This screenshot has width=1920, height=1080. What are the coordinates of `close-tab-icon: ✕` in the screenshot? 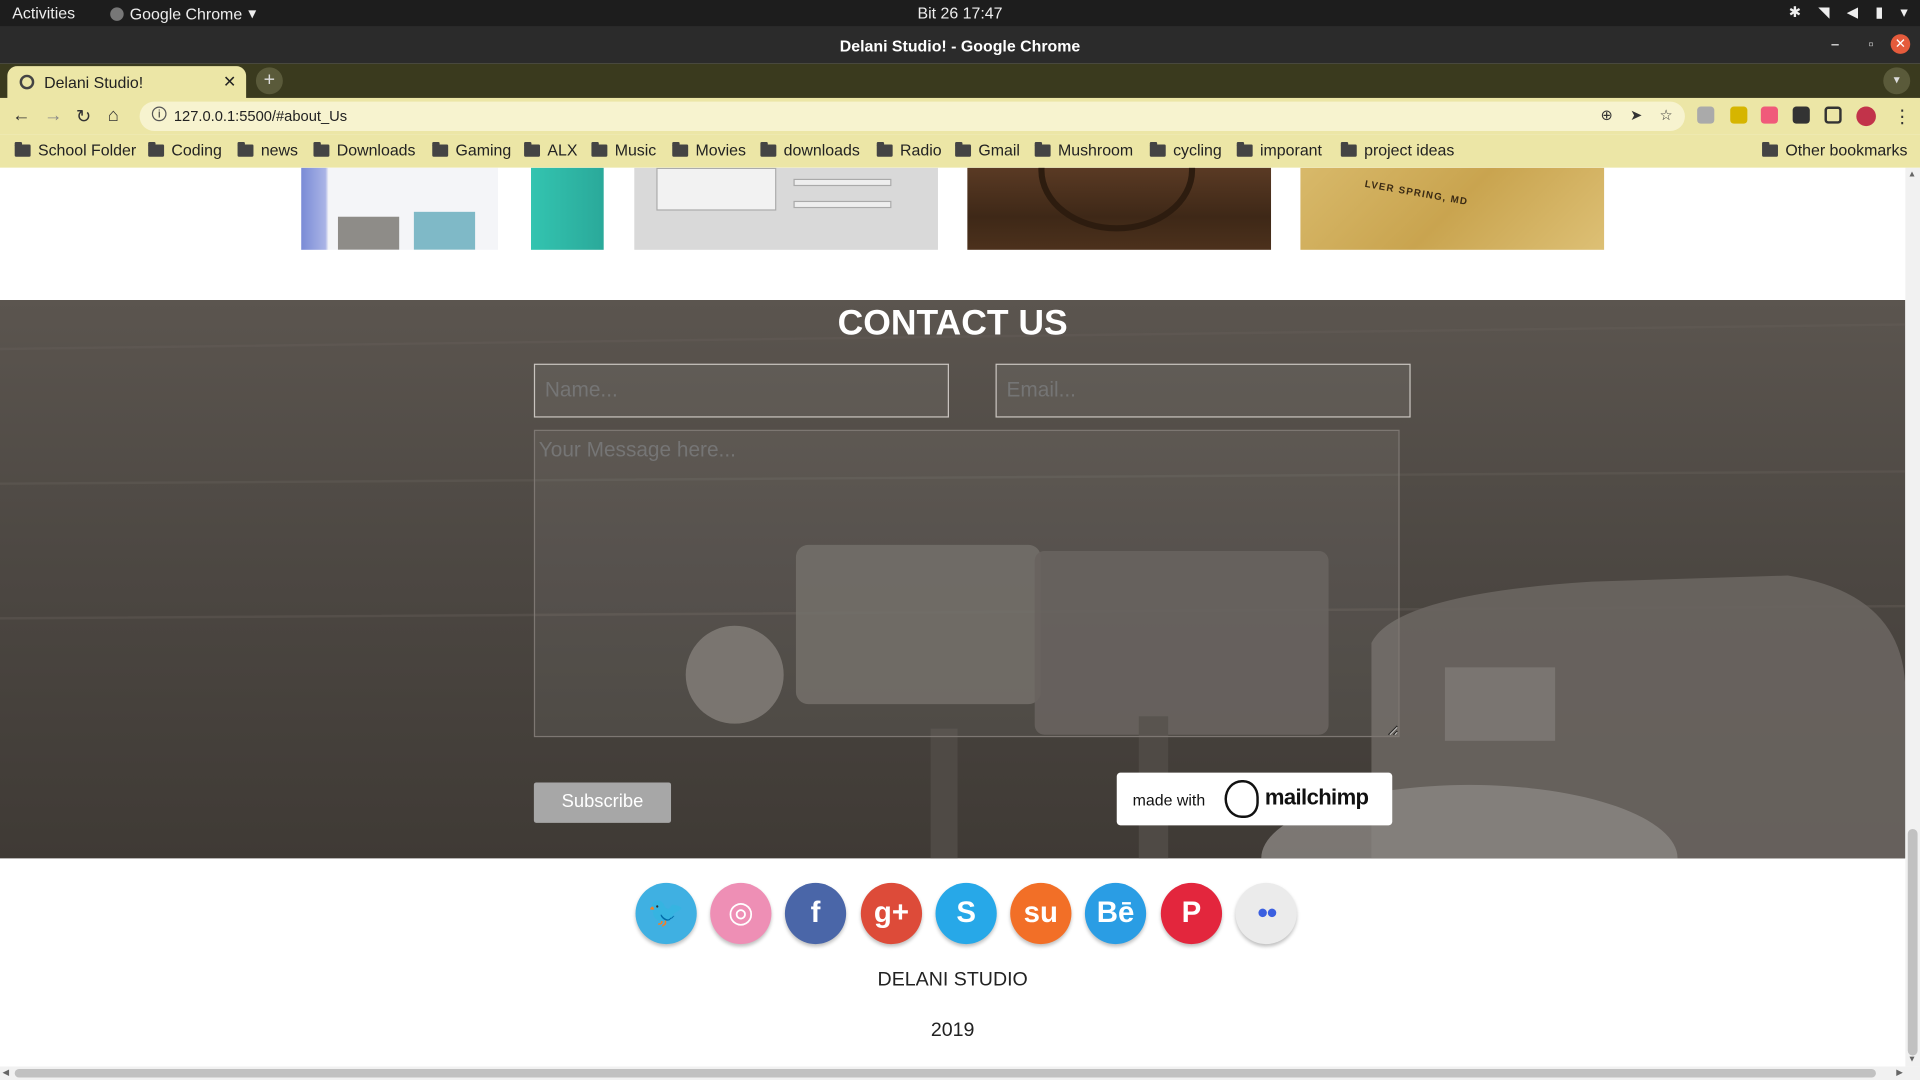 It's located at (229, 82).